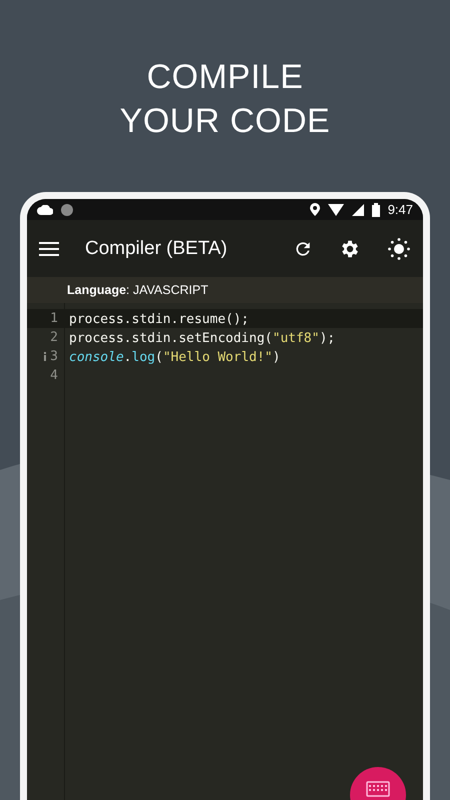 This screenshot has width=450, height=800. What do you see at coordinates (399, 248) in the screenshot?
I see `brightness-icon` at bounding box center [399, 248].